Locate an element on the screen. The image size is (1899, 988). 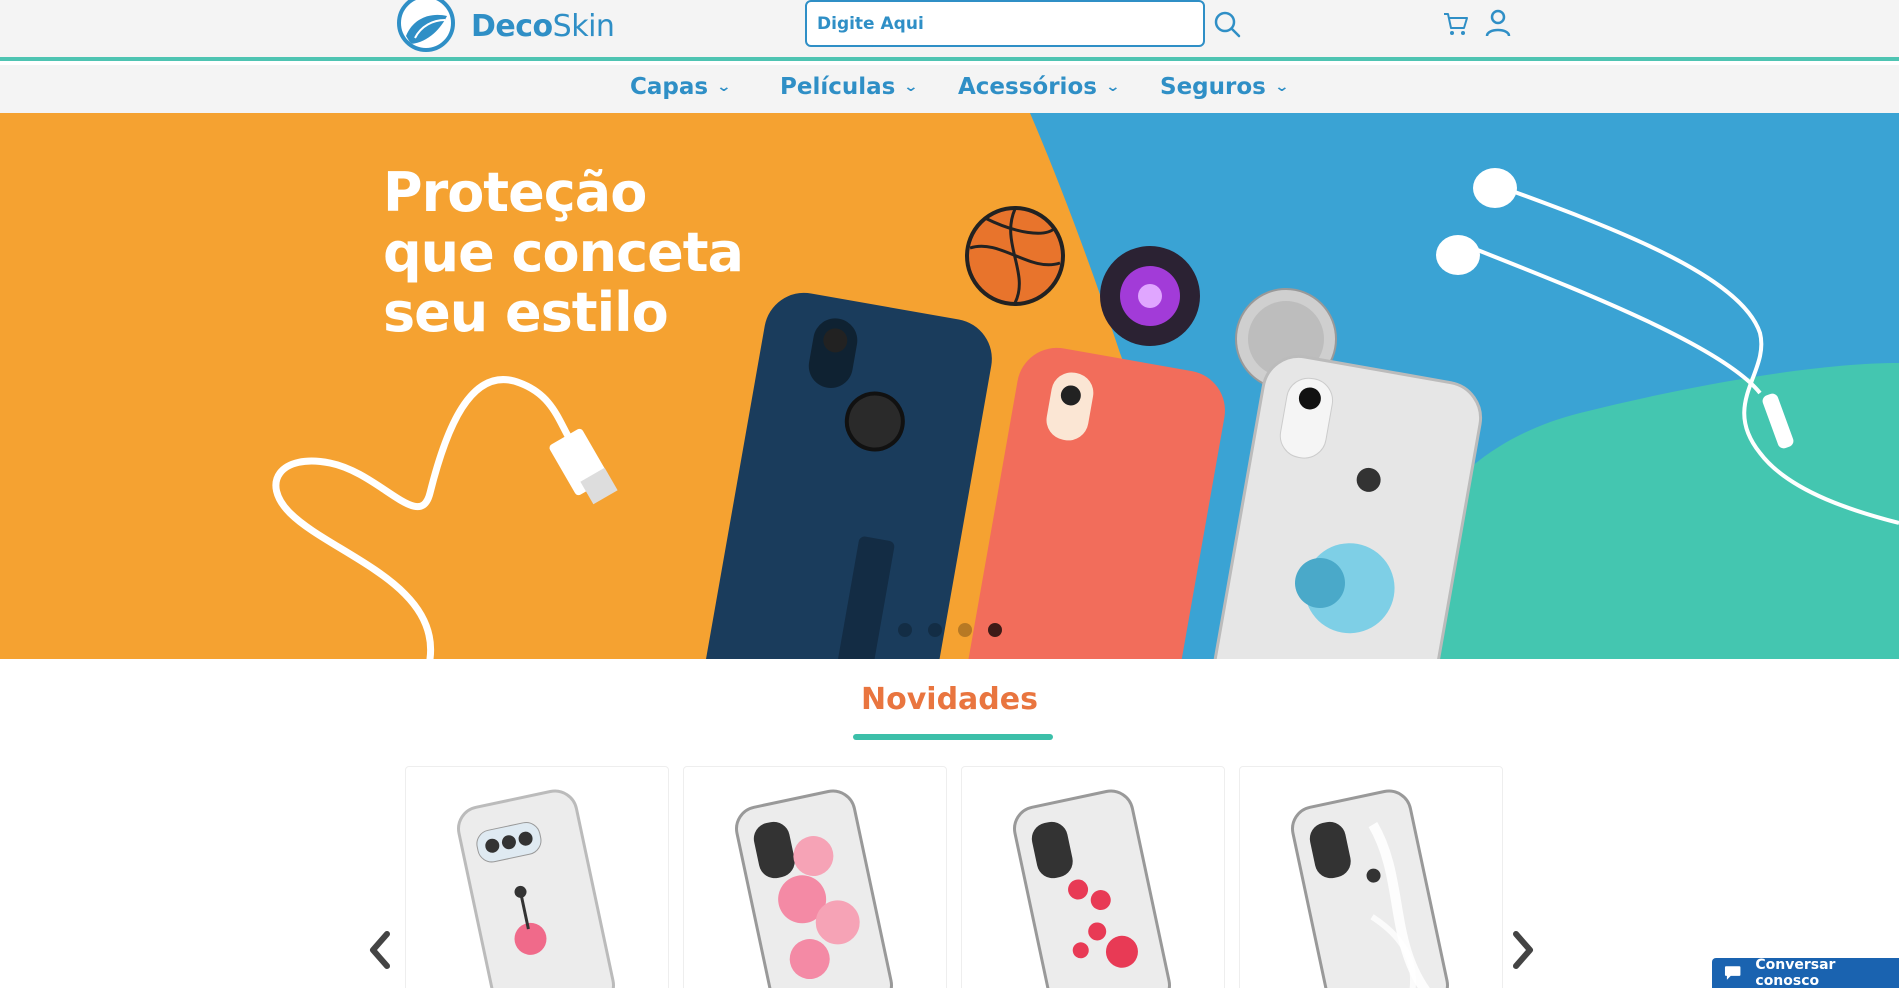
hero-headline: Proteção que conceta seu estilo is located at coordinates (563, 252).